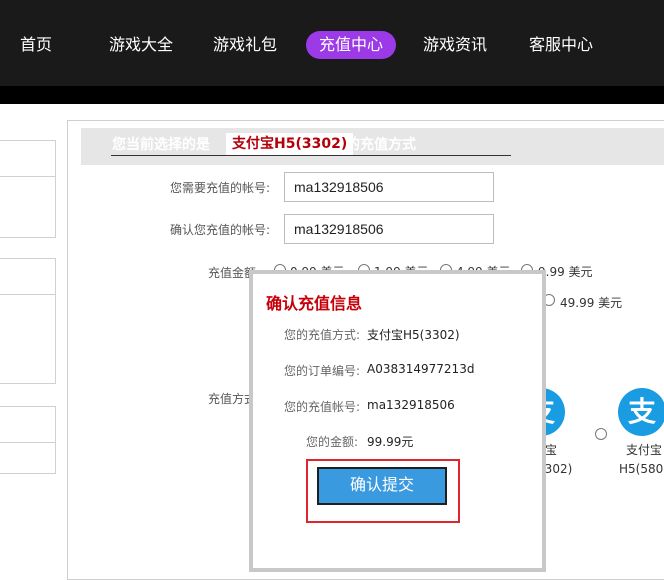 The height and width of the screenshot is (580, 664). I want to click on confirm-account-label: 确认您充值的帐号:, so click(220, 230).